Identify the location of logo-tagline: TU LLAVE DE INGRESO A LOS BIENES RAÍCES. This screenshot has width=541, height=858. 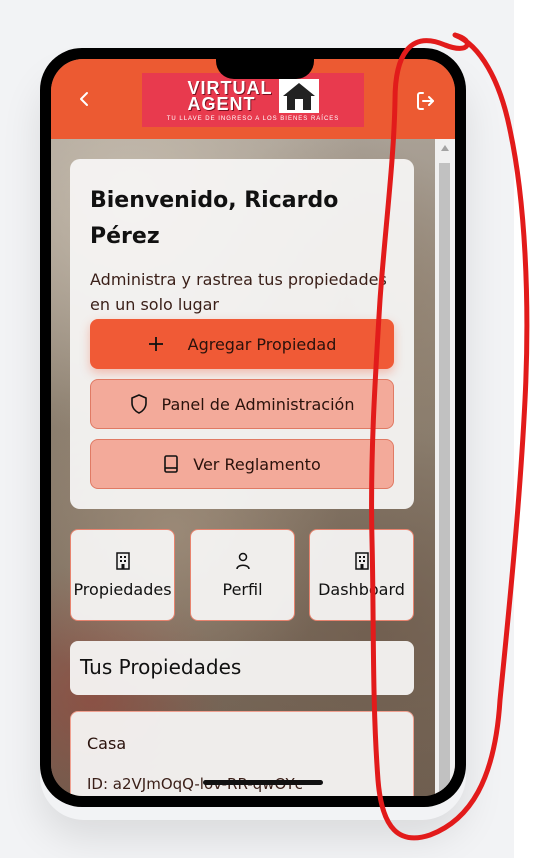
(253, 118).